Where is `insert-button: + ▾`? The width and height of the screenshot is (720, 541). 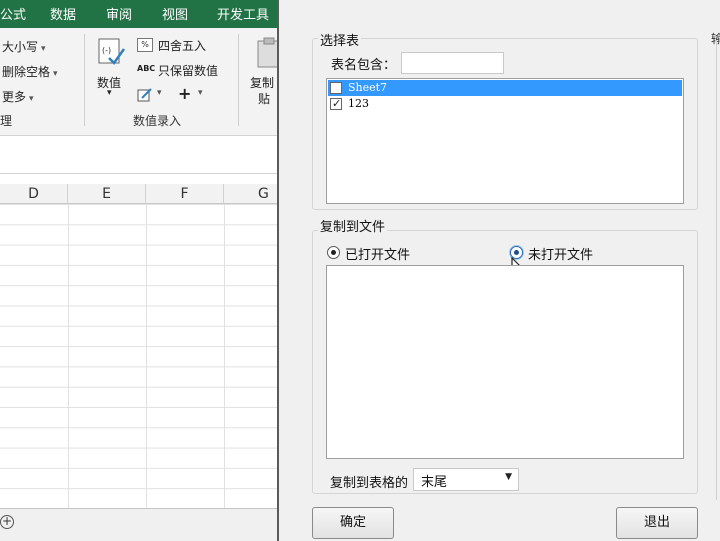 insert-button: + ▾ is located at coordinates (193, 94).